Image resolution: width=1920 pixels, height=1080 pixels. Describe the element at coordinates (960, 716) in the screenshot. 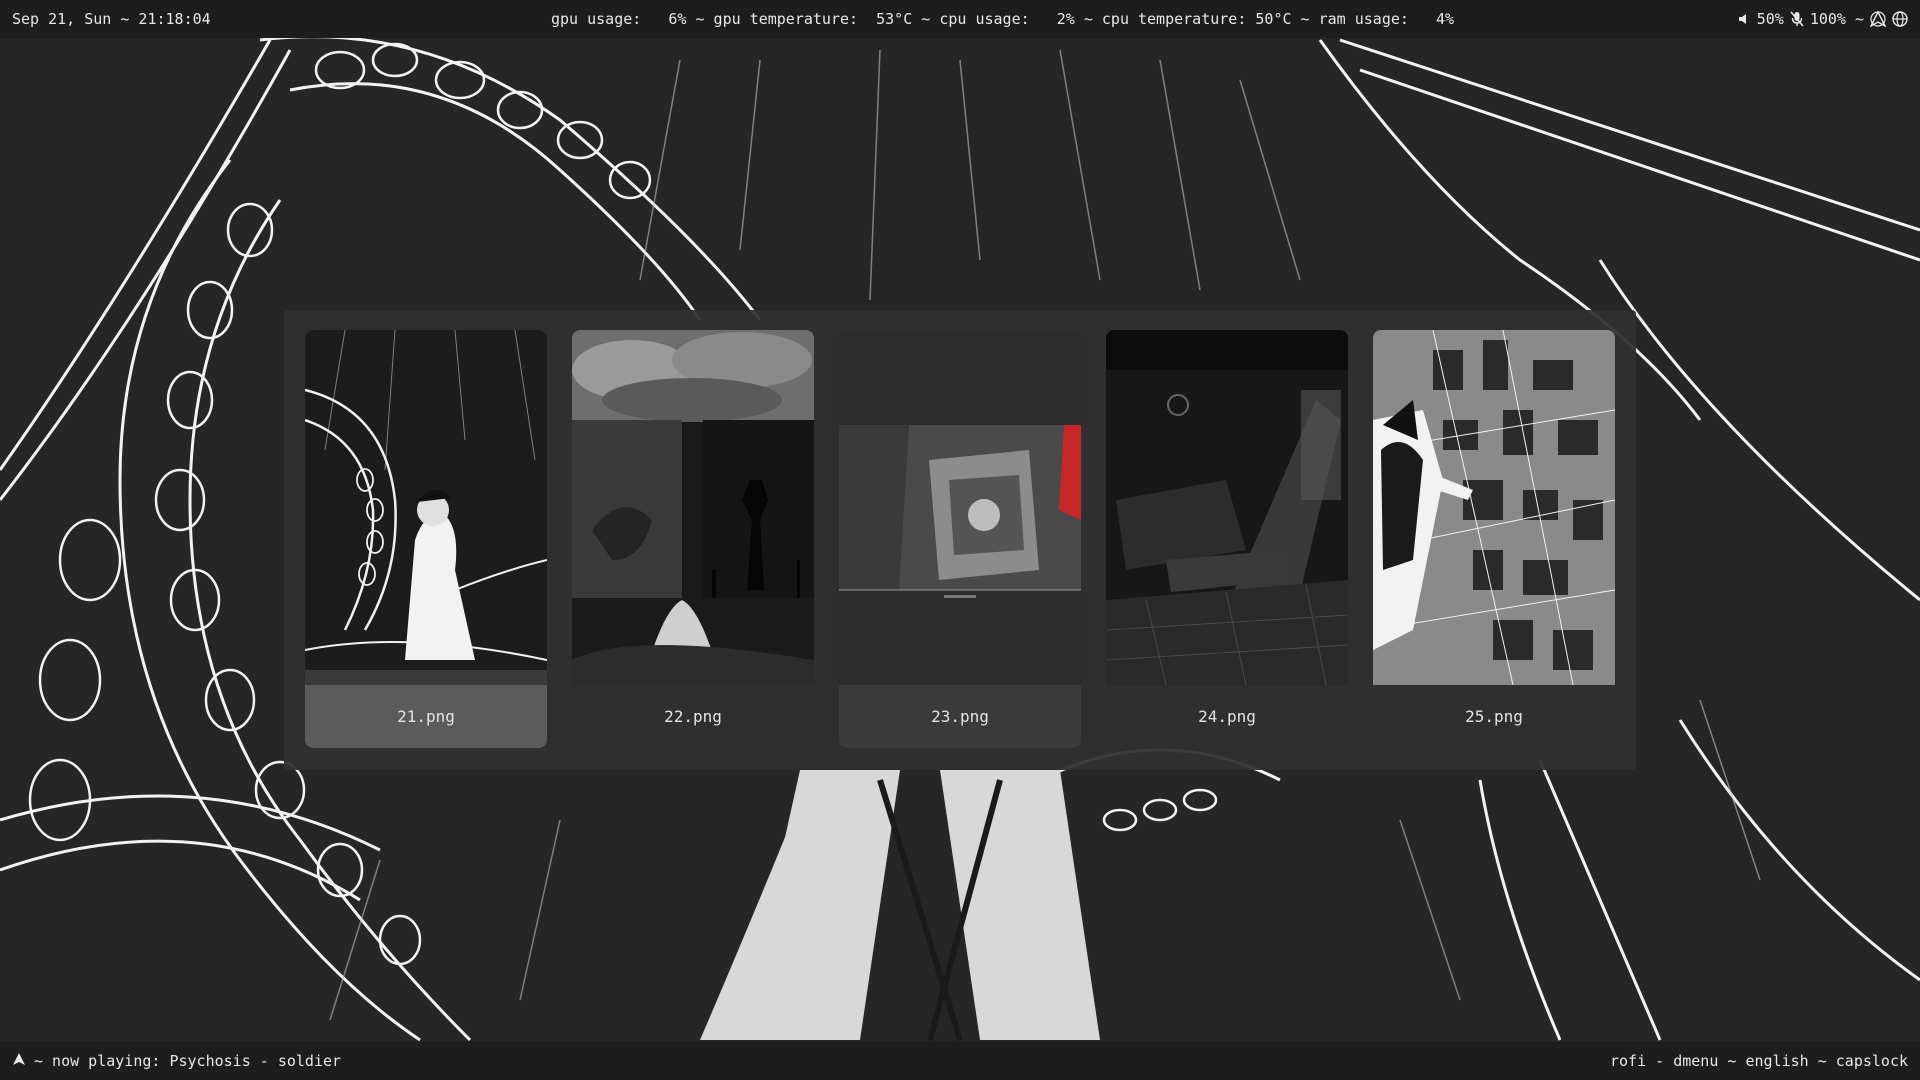

I see `wallpaper-label: 23.png` at that location.